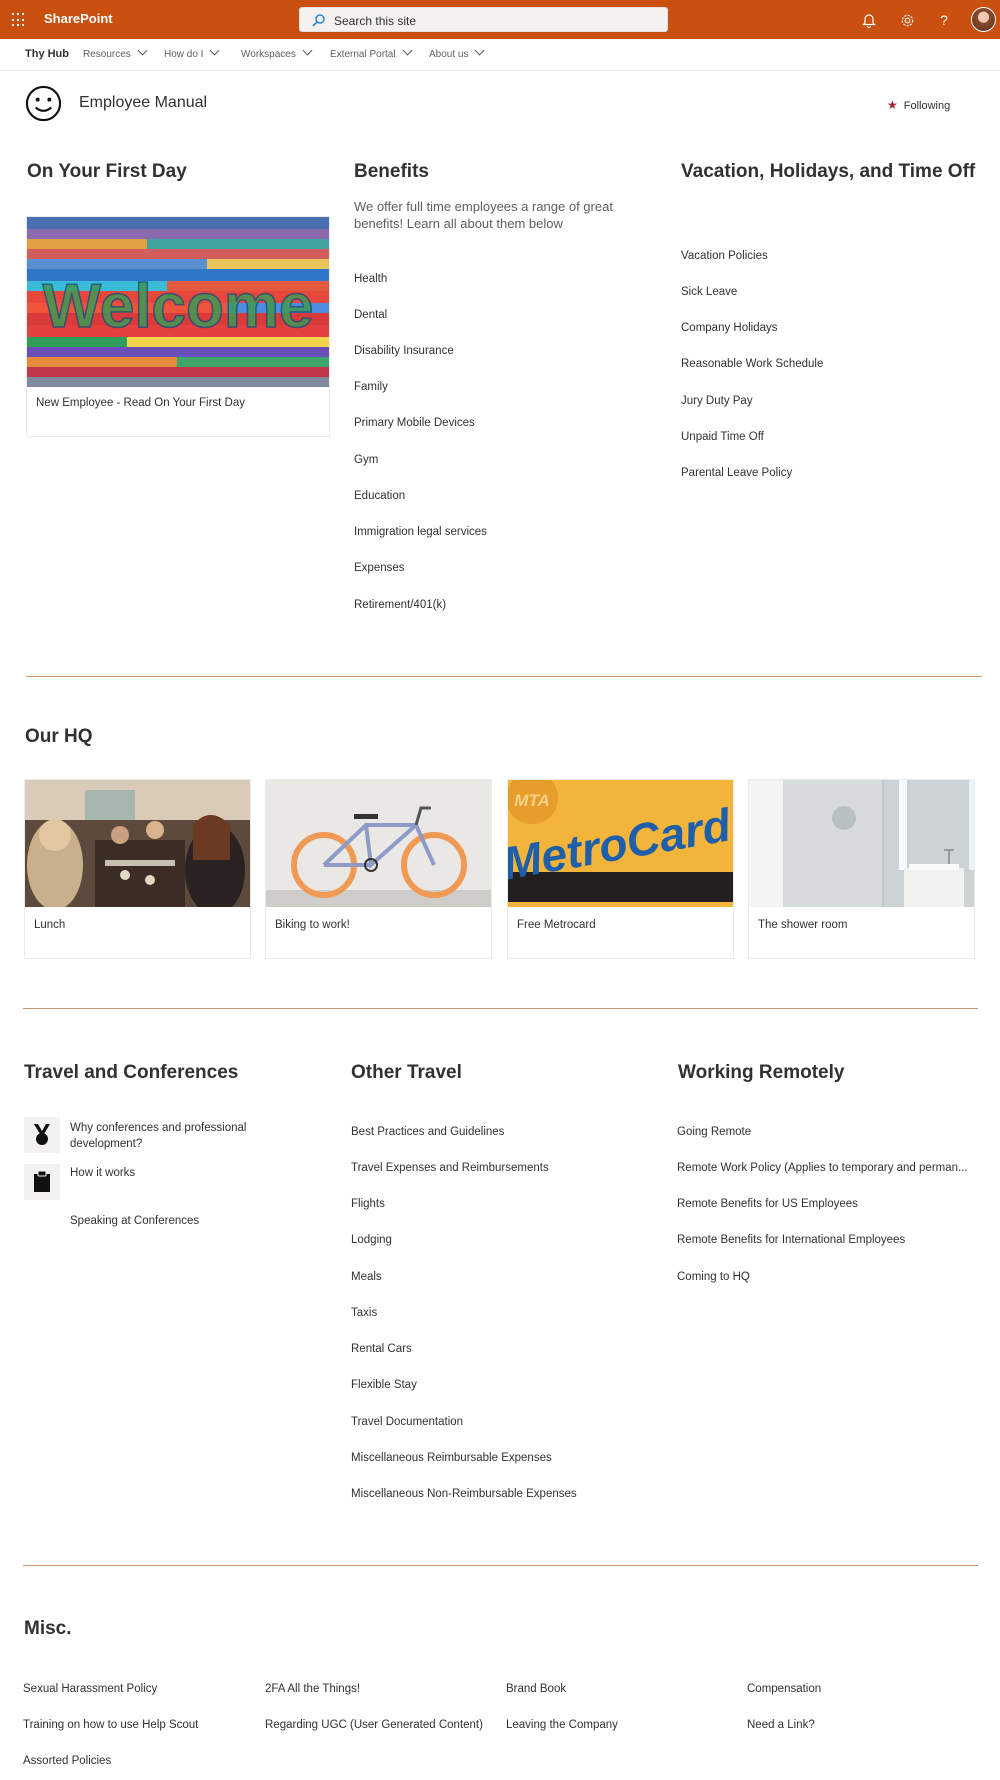  I want to click on quick-link: Assorted Policies, so click(67, 1761).